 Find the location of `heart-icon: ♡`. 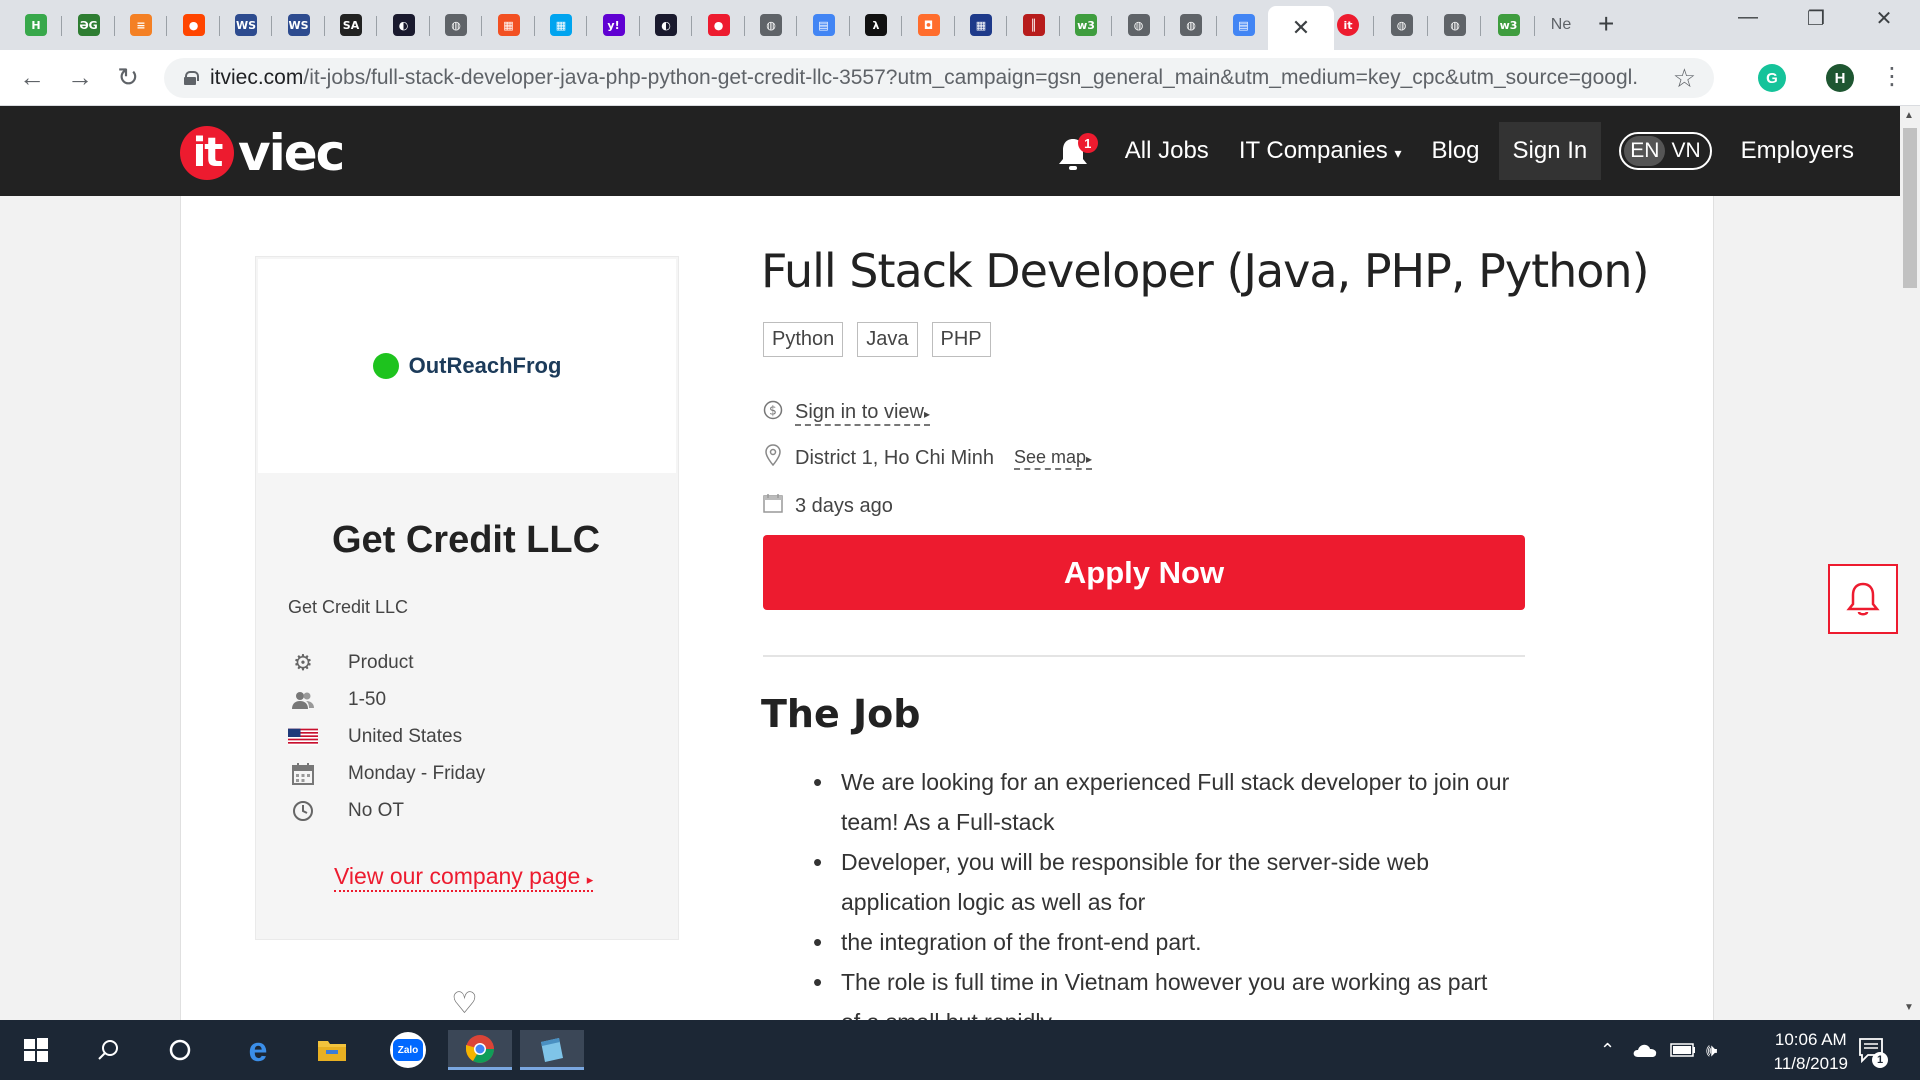

heart-icon: ♡ is located at coordinates (464, 1003).